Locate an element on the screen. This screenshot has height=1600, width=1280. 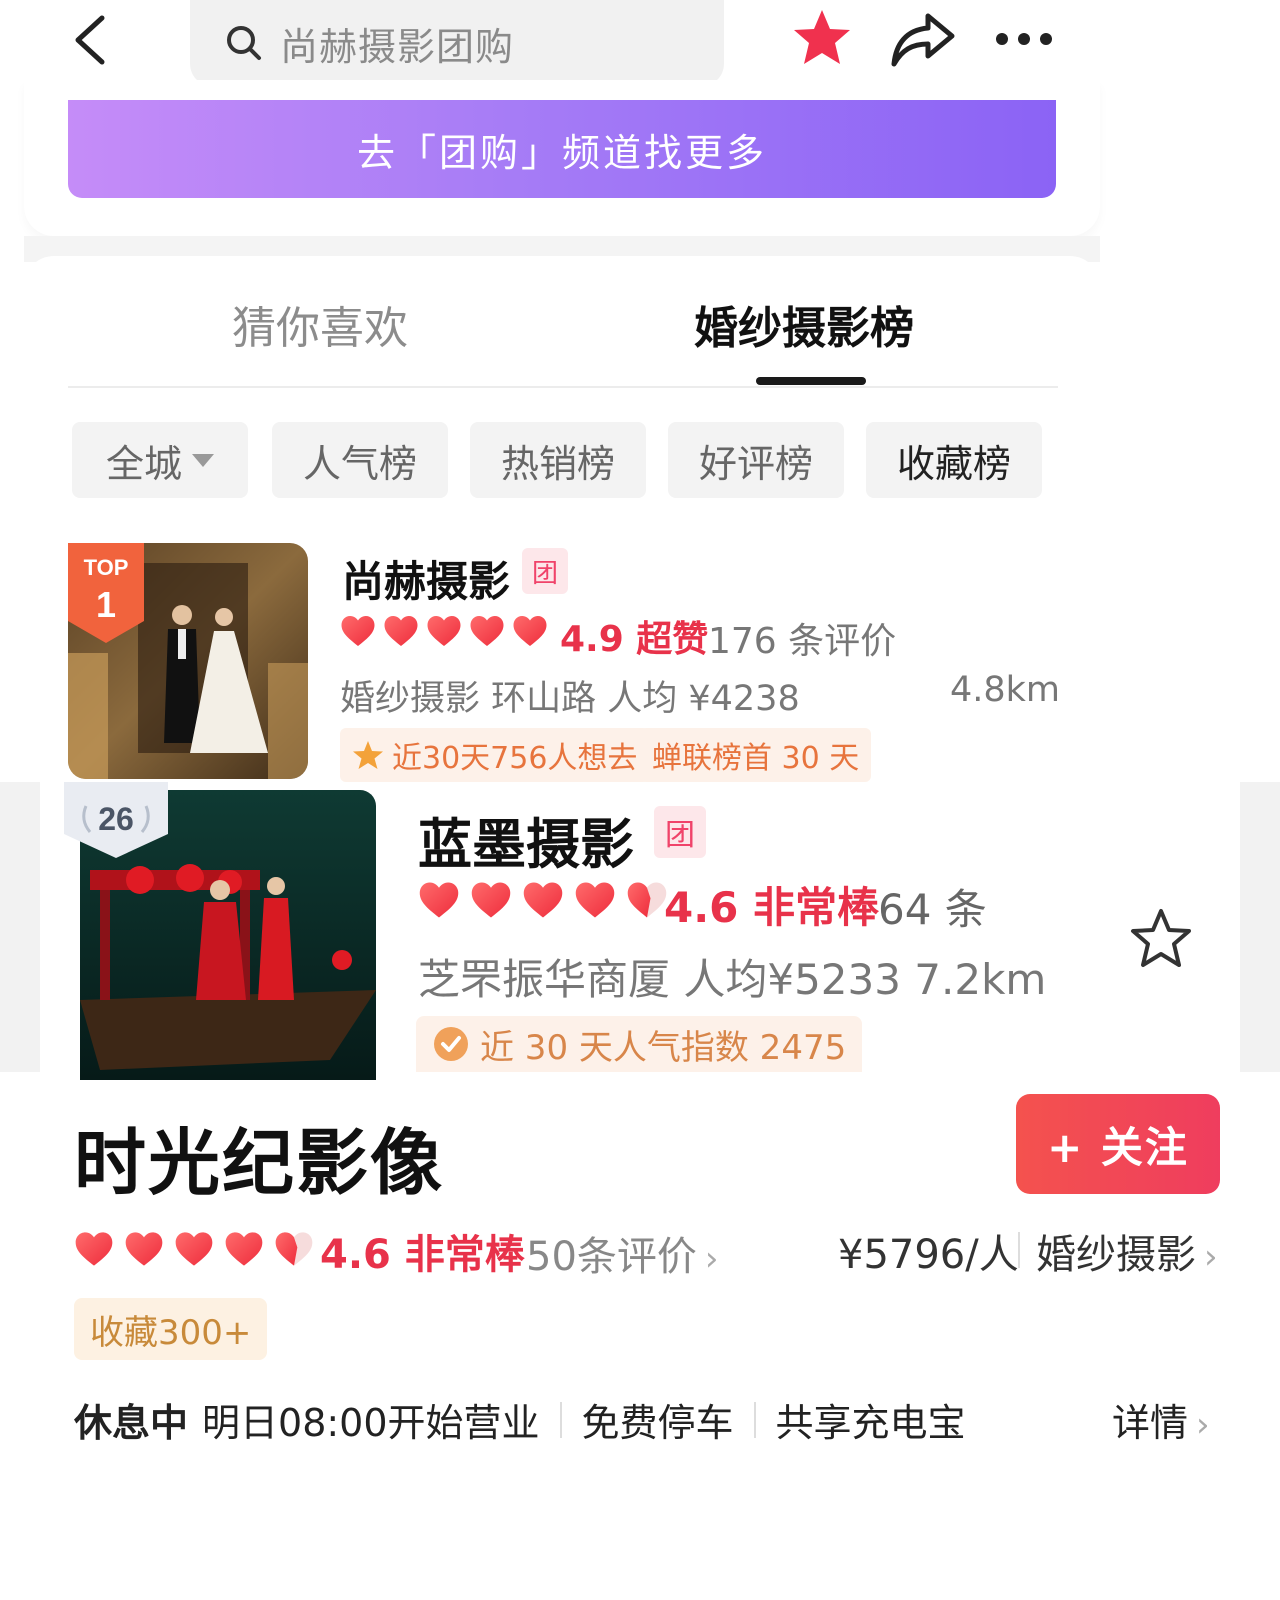
tab-divider is located at coordinates (563, 387).